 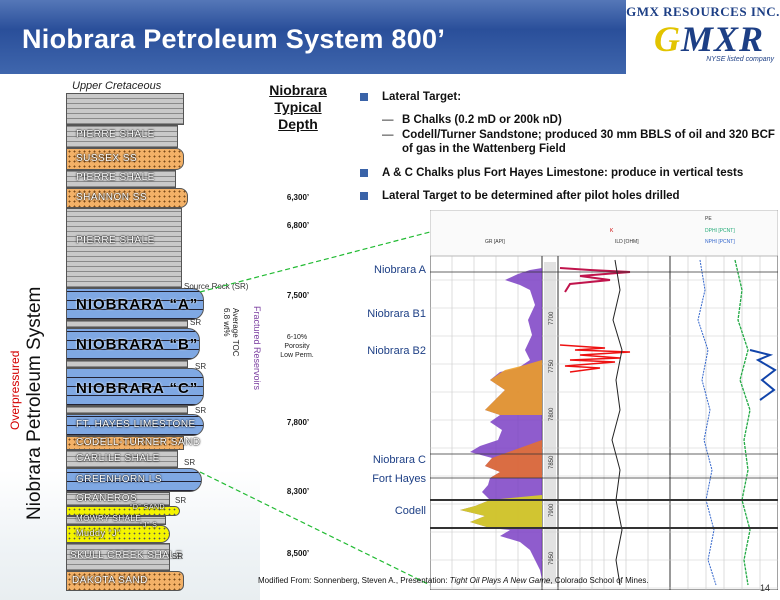 What do you see at coordinates (410, 511) in the screenshot?
I see `log-label-codell: Codell` at bounding box center [410, 511].